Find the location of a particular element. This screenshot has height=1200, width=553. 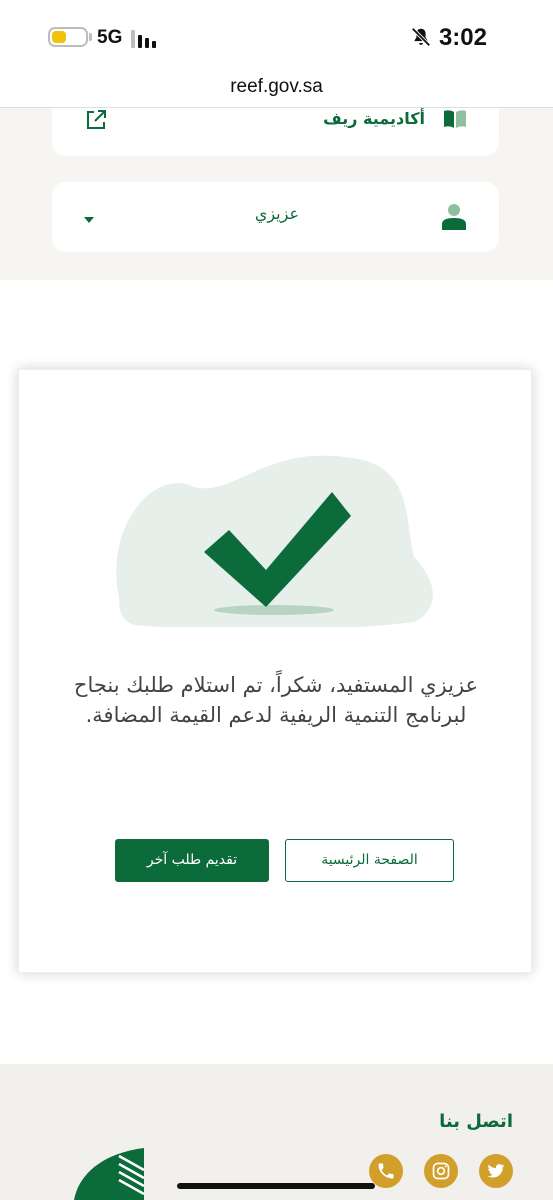

network-label: 5G is located at coordinates (110, 37).